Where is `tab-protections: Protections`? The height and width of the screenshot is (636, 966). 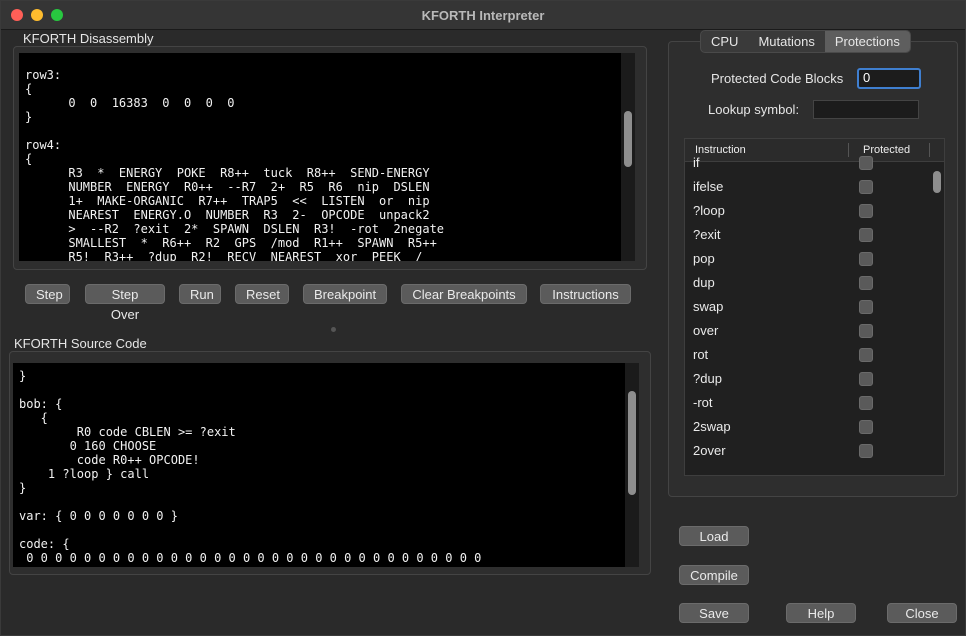
tab-protections: Protections is located at coordinates (867, 41).